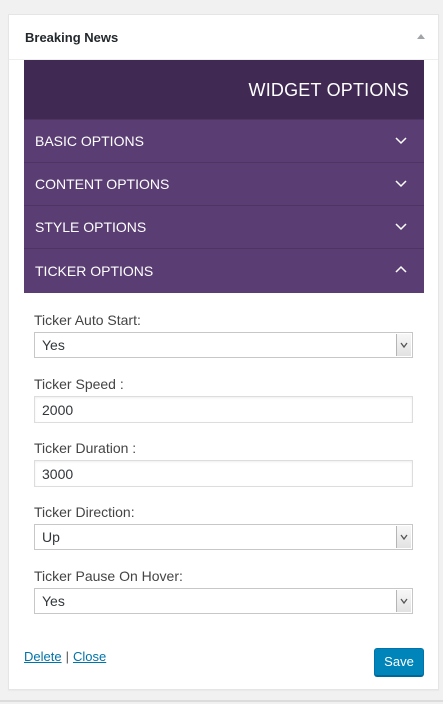  What do you see at coordinates (51, 537) in the screenshot?
I see `ticker-direction-value: Up` at bounding box center [51, 537].